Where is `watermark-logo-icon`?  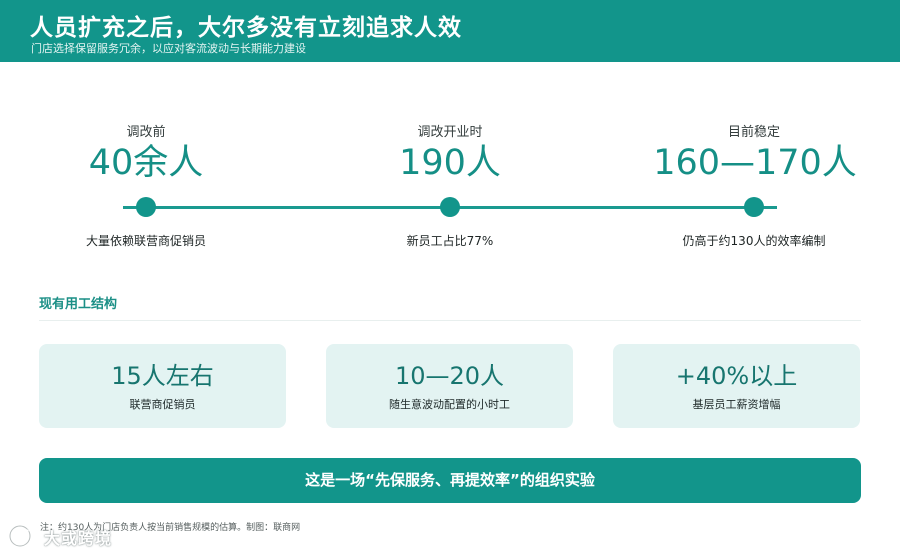 watermark-logo-icon is located at coordinates (20, 536).